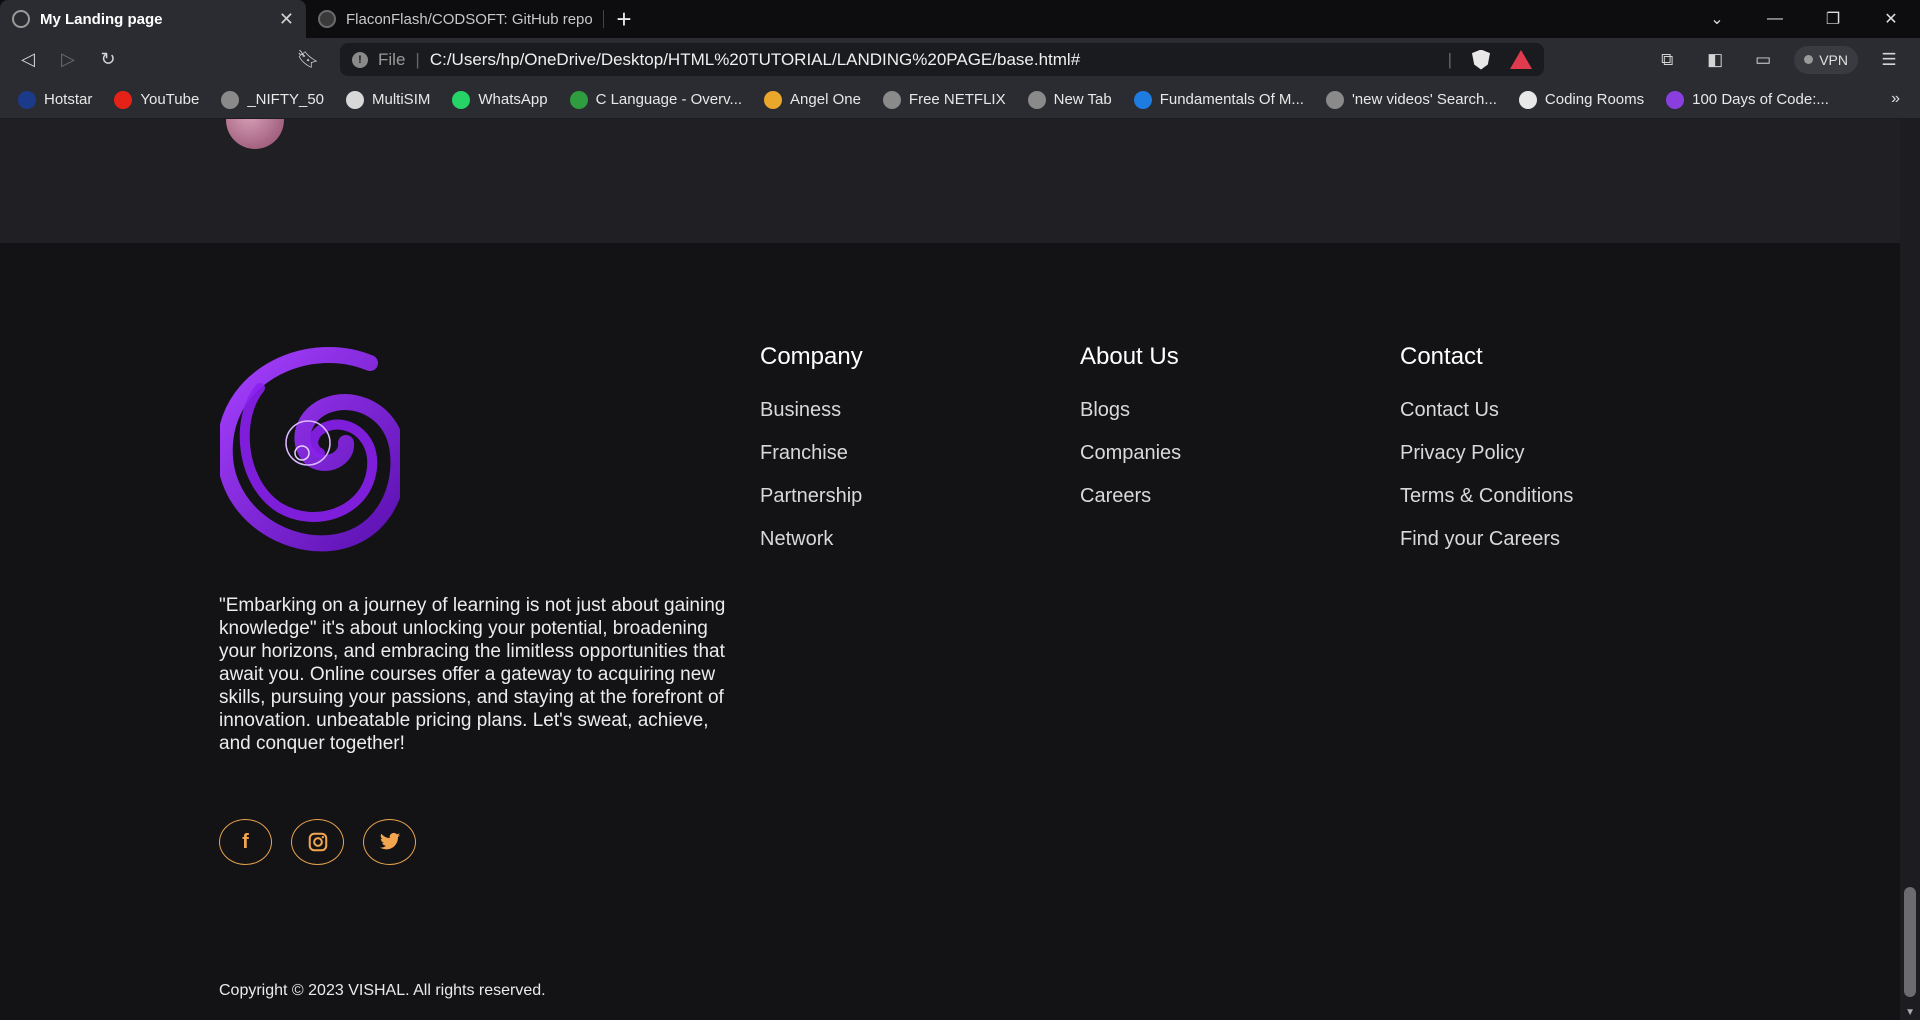  Describe the element at coordinates (389, 842) in the screenshot. I see `twitter-icon` at that location.